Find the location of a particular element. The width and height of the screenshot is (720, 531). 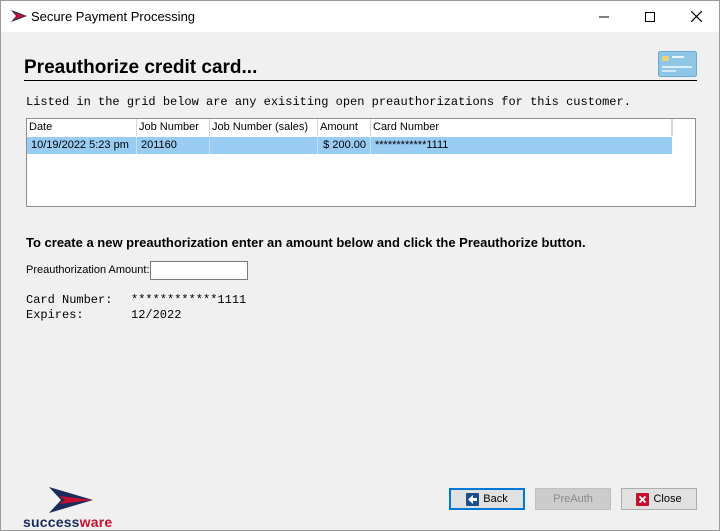

logo-text-success: success is located at coordinates (51, 522).